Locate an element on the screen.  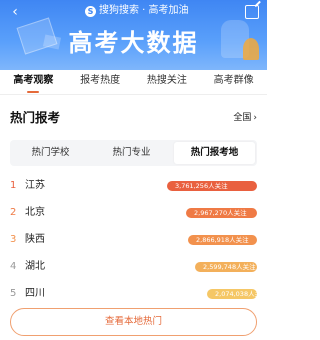
region-name: 北京 is located at coordinates (35, 212).